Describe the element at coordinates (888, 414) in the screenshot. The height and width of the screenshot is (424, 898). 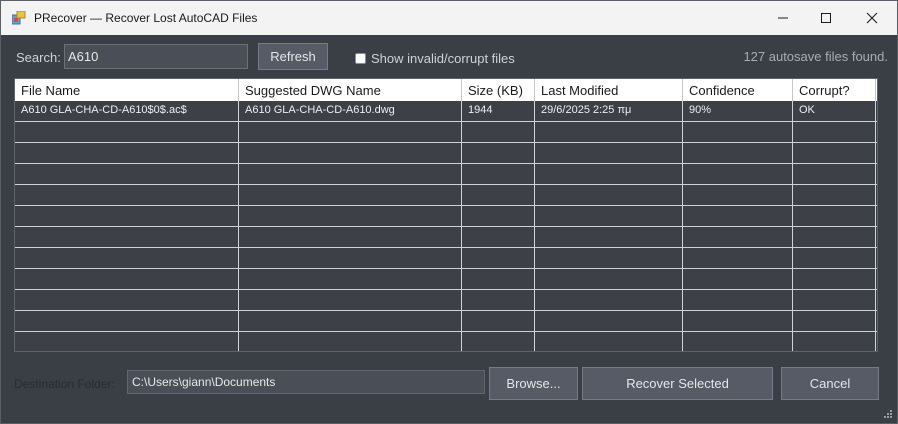
I see `resize-grip-icon` at that location.